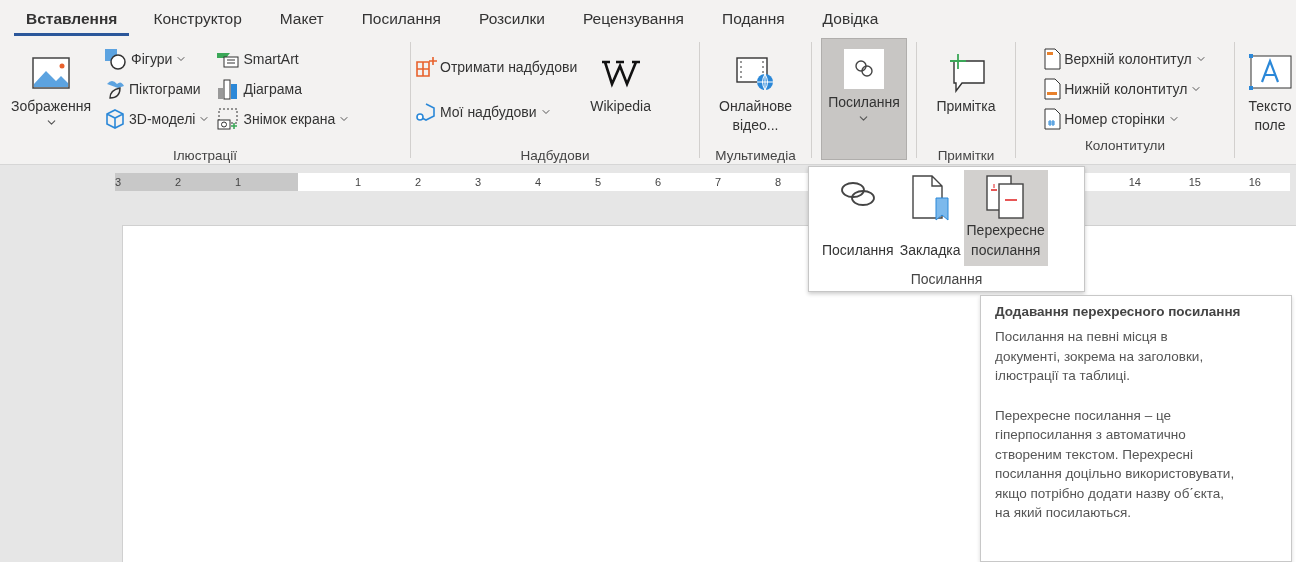  I want to click on bookmark-icon, so click(930, 198).